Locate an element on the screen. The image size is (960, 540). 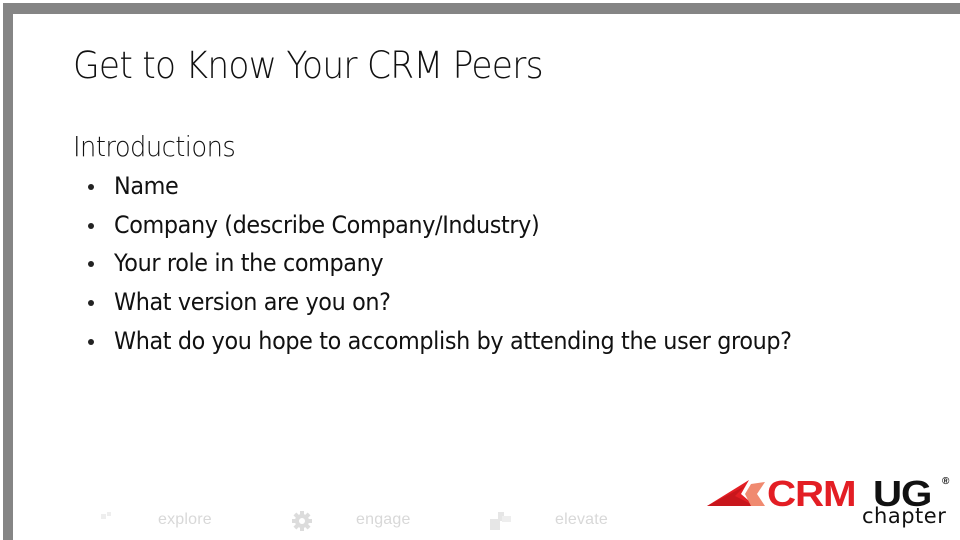
gear-icon is located at coordinates (302, 521).